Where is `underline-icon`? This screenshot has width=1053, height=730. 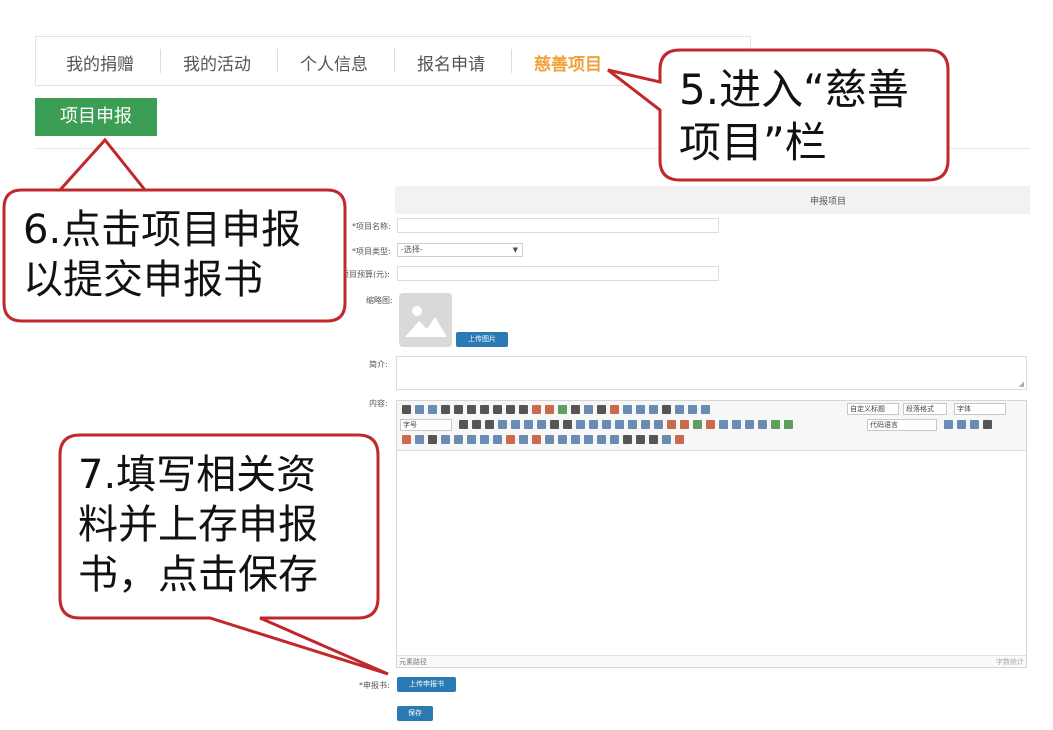 underline-icon is located at coordinates (471, 409).